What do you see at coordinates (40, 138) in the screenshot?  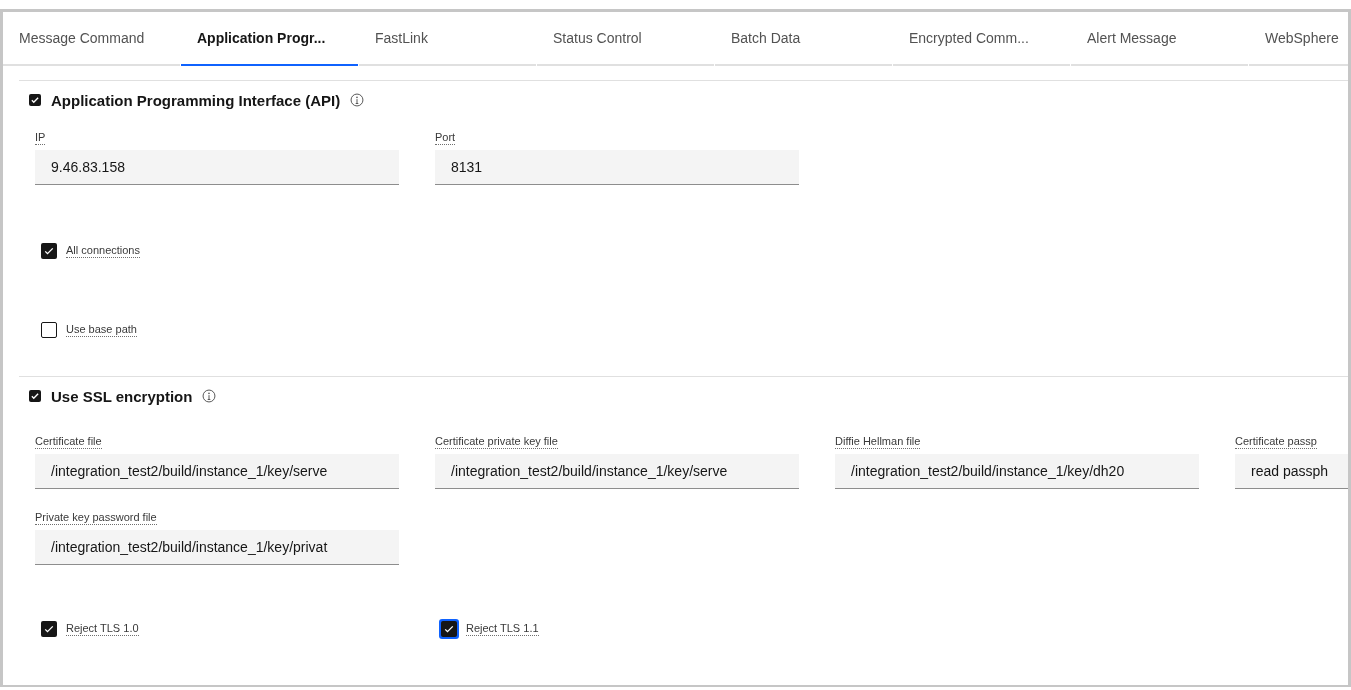 I see `field-label: IP` at bounding box center [40, 138].